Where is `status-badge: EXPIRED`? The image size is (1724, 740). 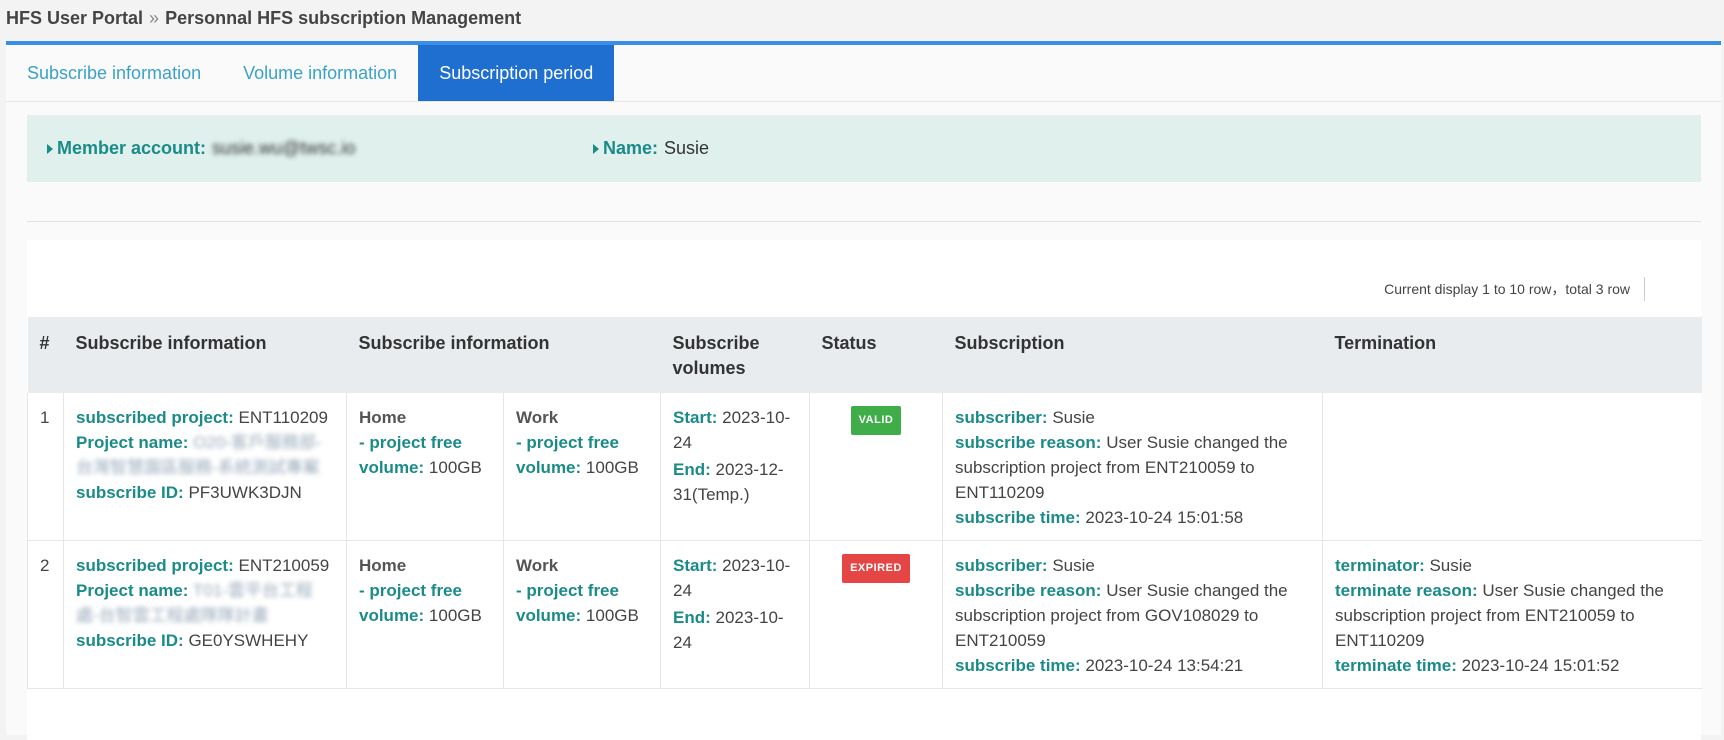 status-badge: EXPIRED is located at coordinates (876, 568).